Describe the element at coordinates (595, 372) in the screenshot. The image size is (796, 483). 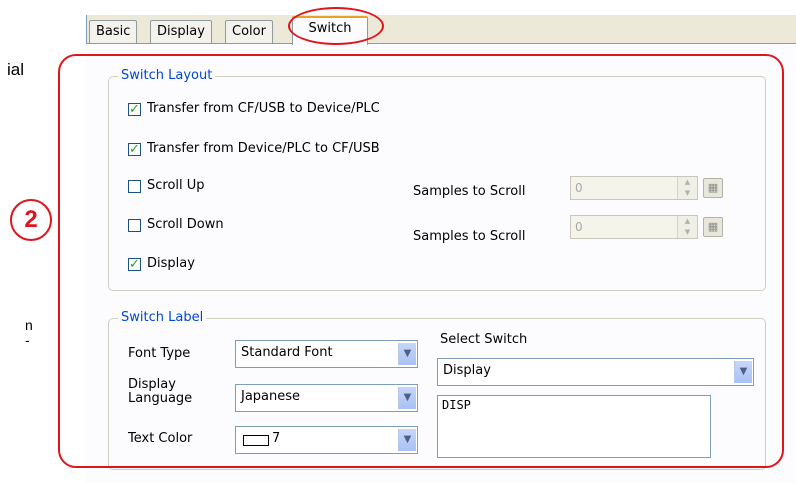
I see `select-switch-select: Display ▼` at that location.